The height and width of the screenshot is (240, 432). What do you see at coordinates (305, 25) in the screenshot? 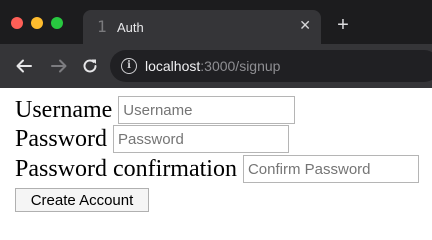
I see `close-tab-icon: ✕` at bounding box center [305, 25].